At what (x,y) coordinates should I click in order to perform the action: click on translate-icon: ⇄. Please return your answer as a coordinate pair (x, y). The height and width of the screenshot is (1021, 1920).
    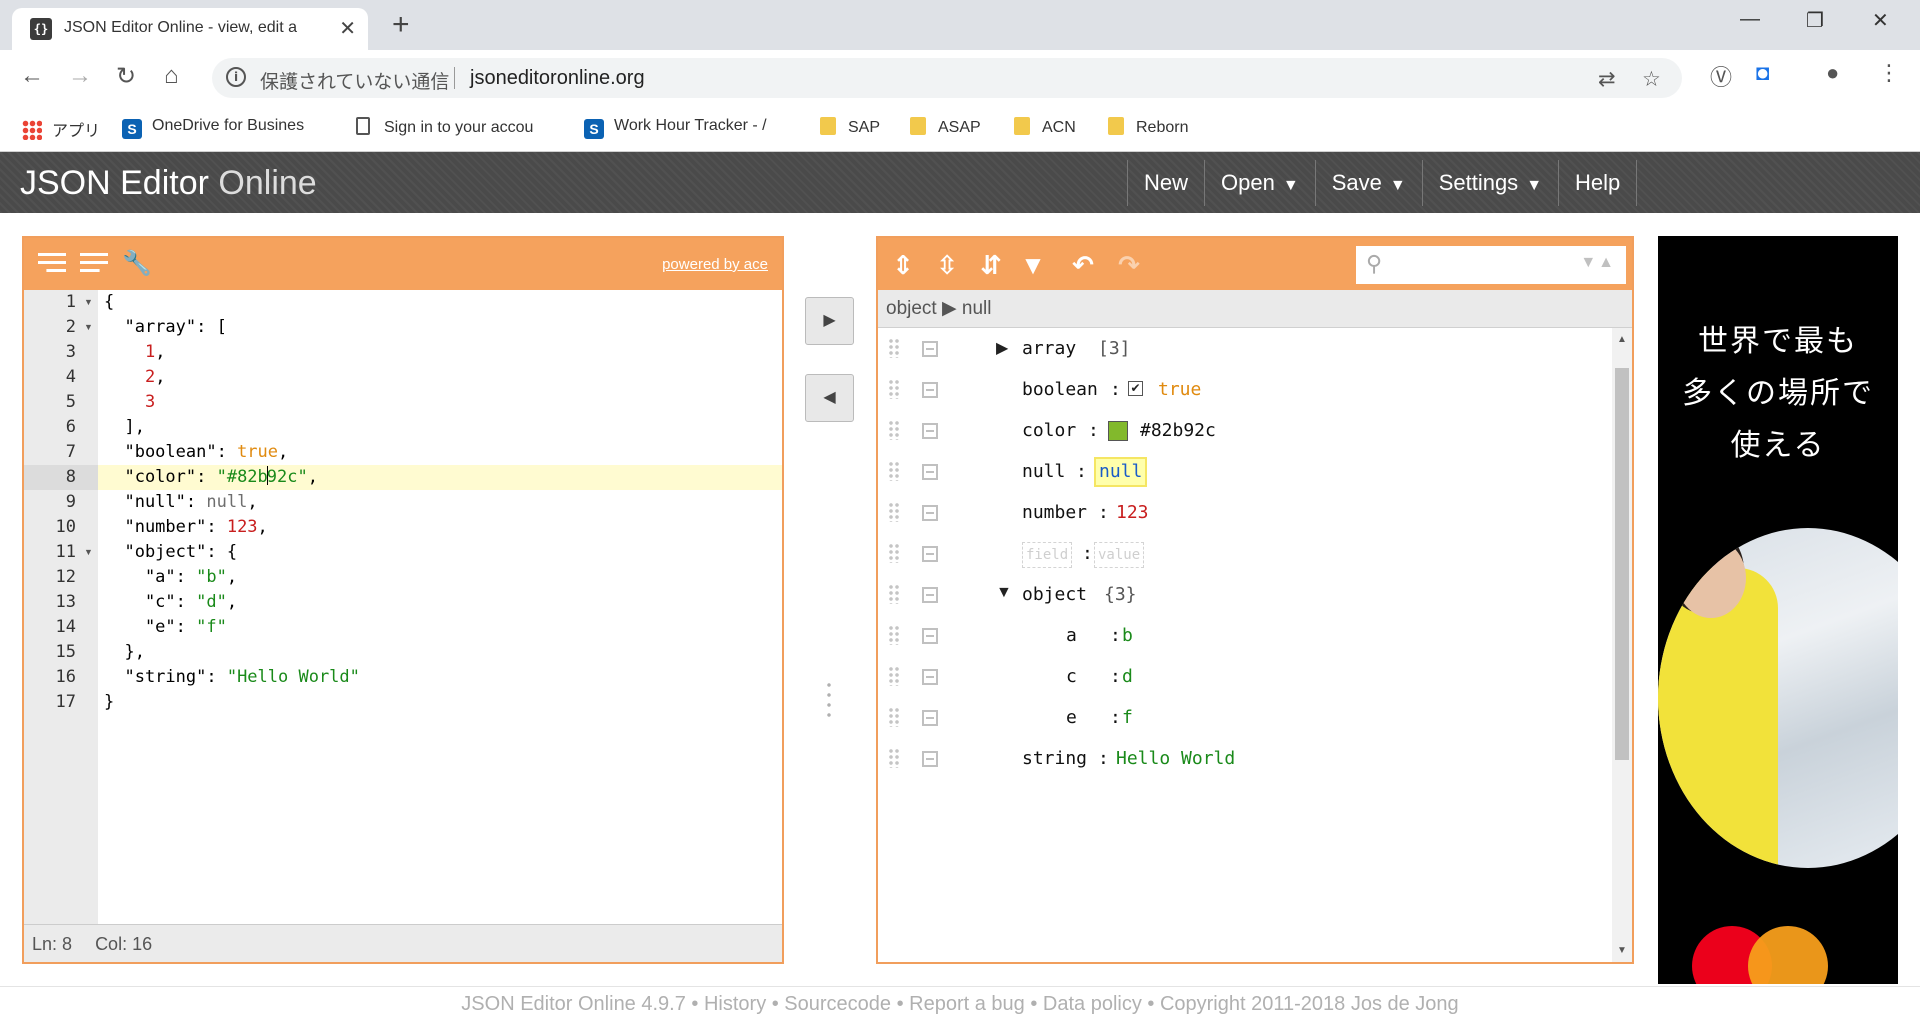
    Looking at the image, I should click on (1607, 79).